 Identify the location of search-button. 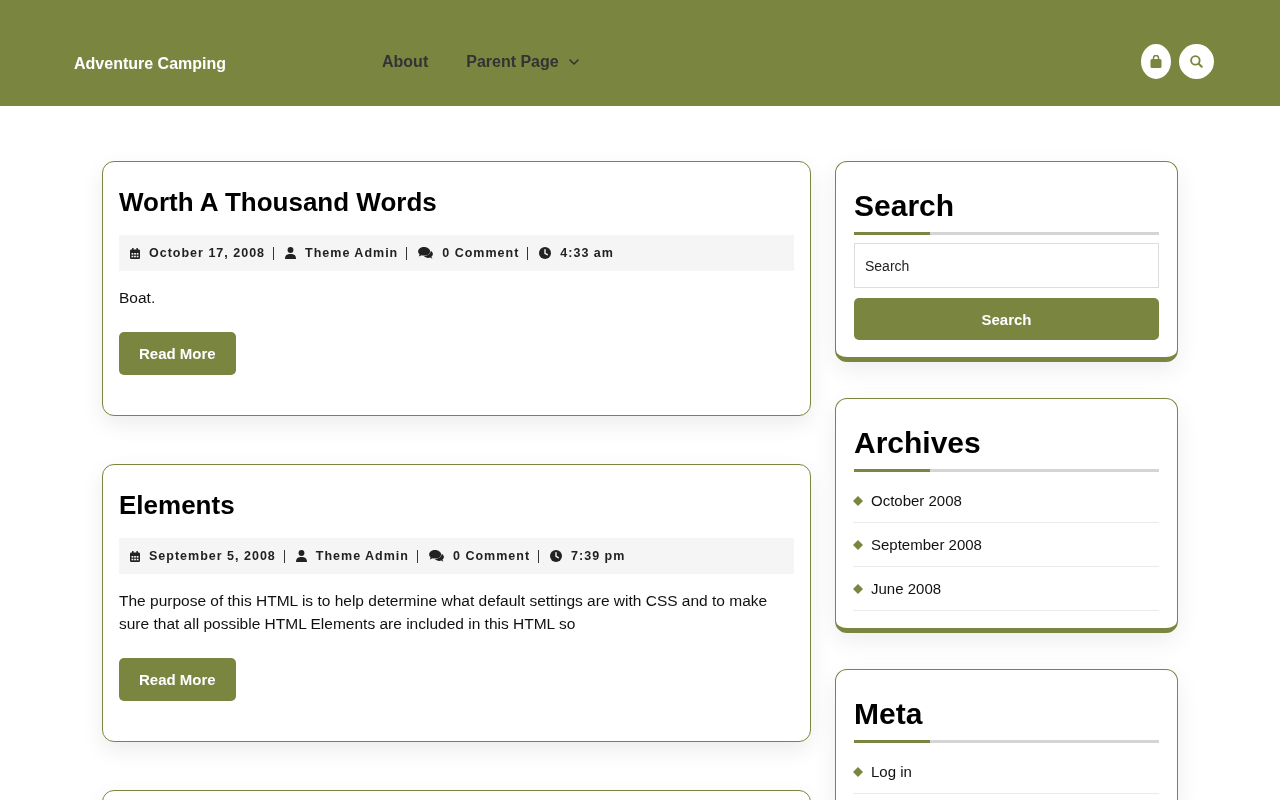
(1196, 61).